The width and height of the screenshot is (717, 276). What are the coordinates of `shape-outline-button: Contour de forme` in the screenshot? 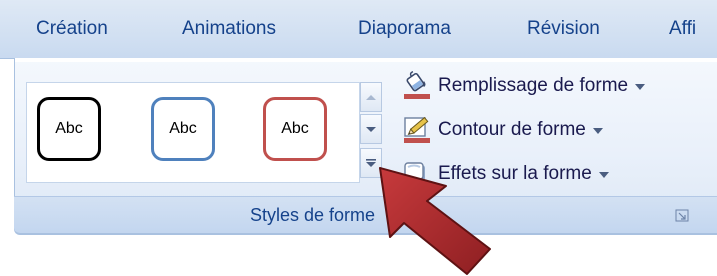 It's located at (502, 130).